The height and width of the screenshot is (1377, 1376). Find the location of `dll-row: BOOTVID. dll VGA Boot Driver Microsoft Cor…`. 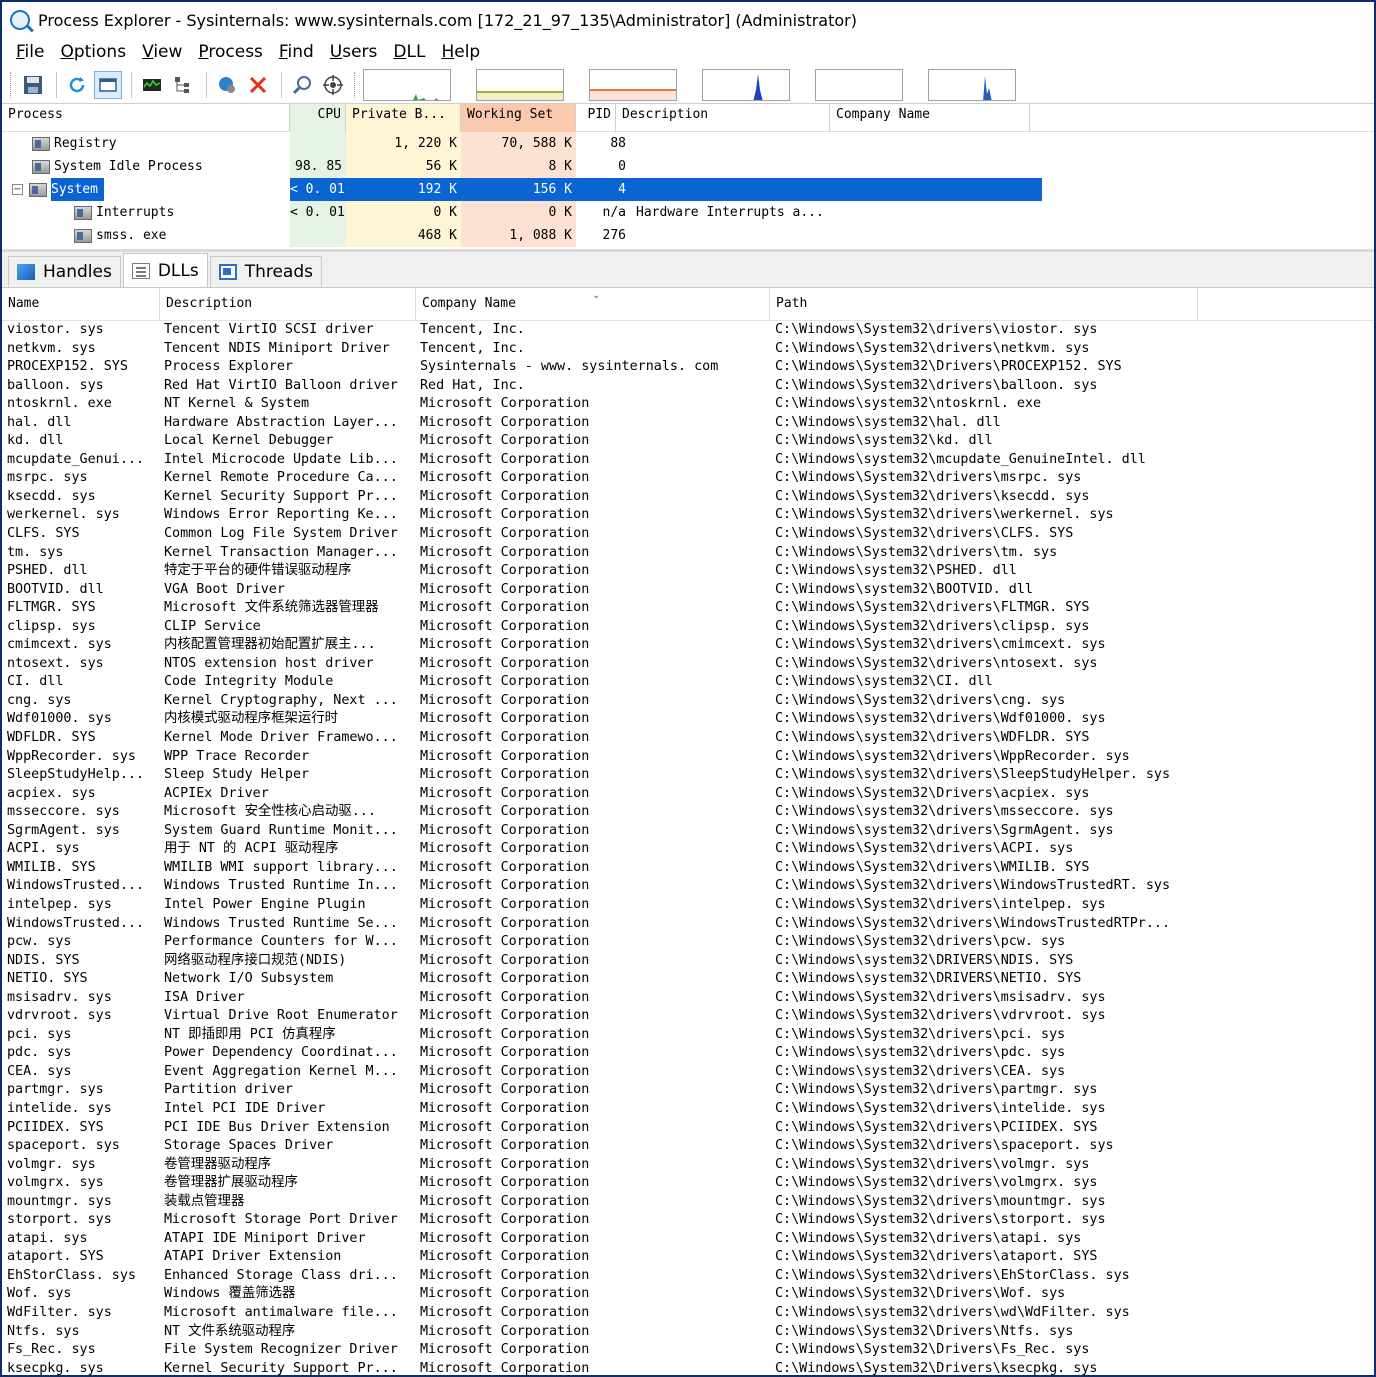

dll-row: BOOTVID. dll VGA Boot Driver Microsoft Cor… is located at coordinates (688, 590).